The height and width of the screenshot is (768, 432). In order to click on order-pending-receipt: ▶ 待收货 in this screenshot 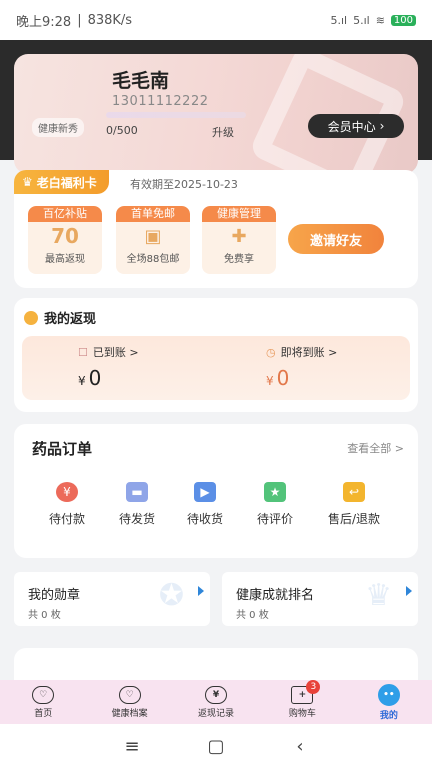, I will do `click(205, 504)`.